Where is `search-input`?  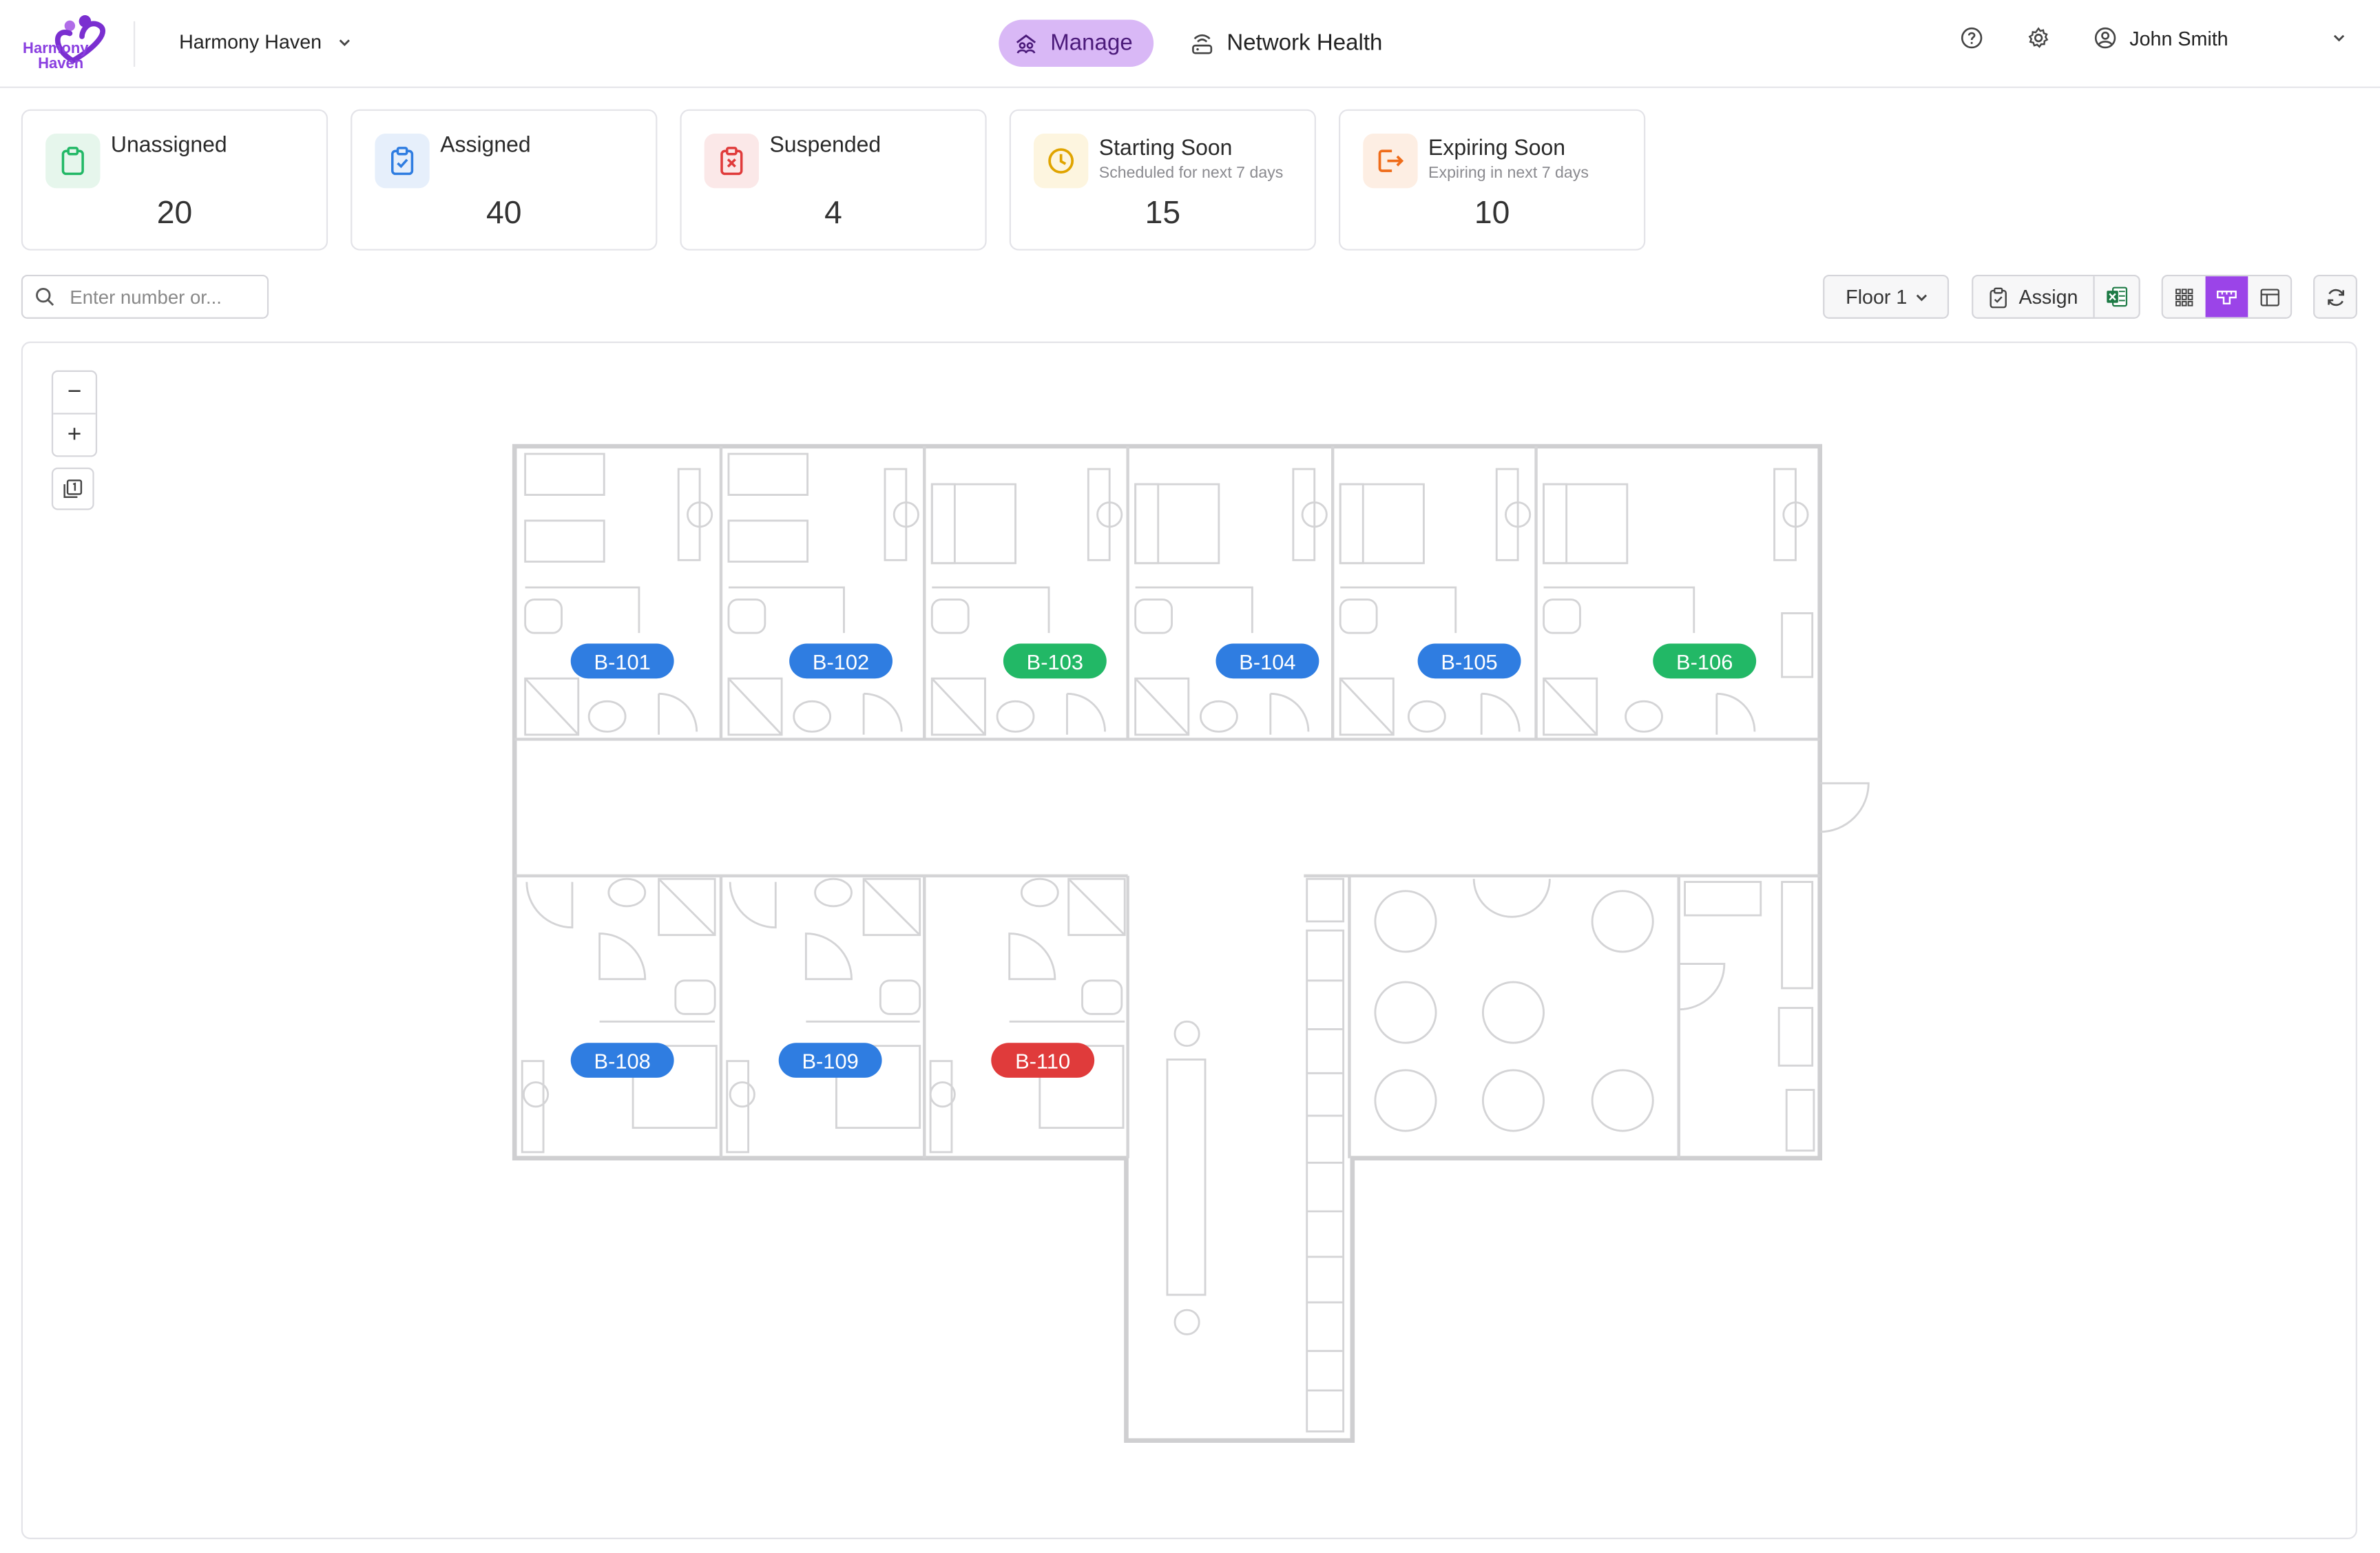 search-input is located at coordinates (160, 296).